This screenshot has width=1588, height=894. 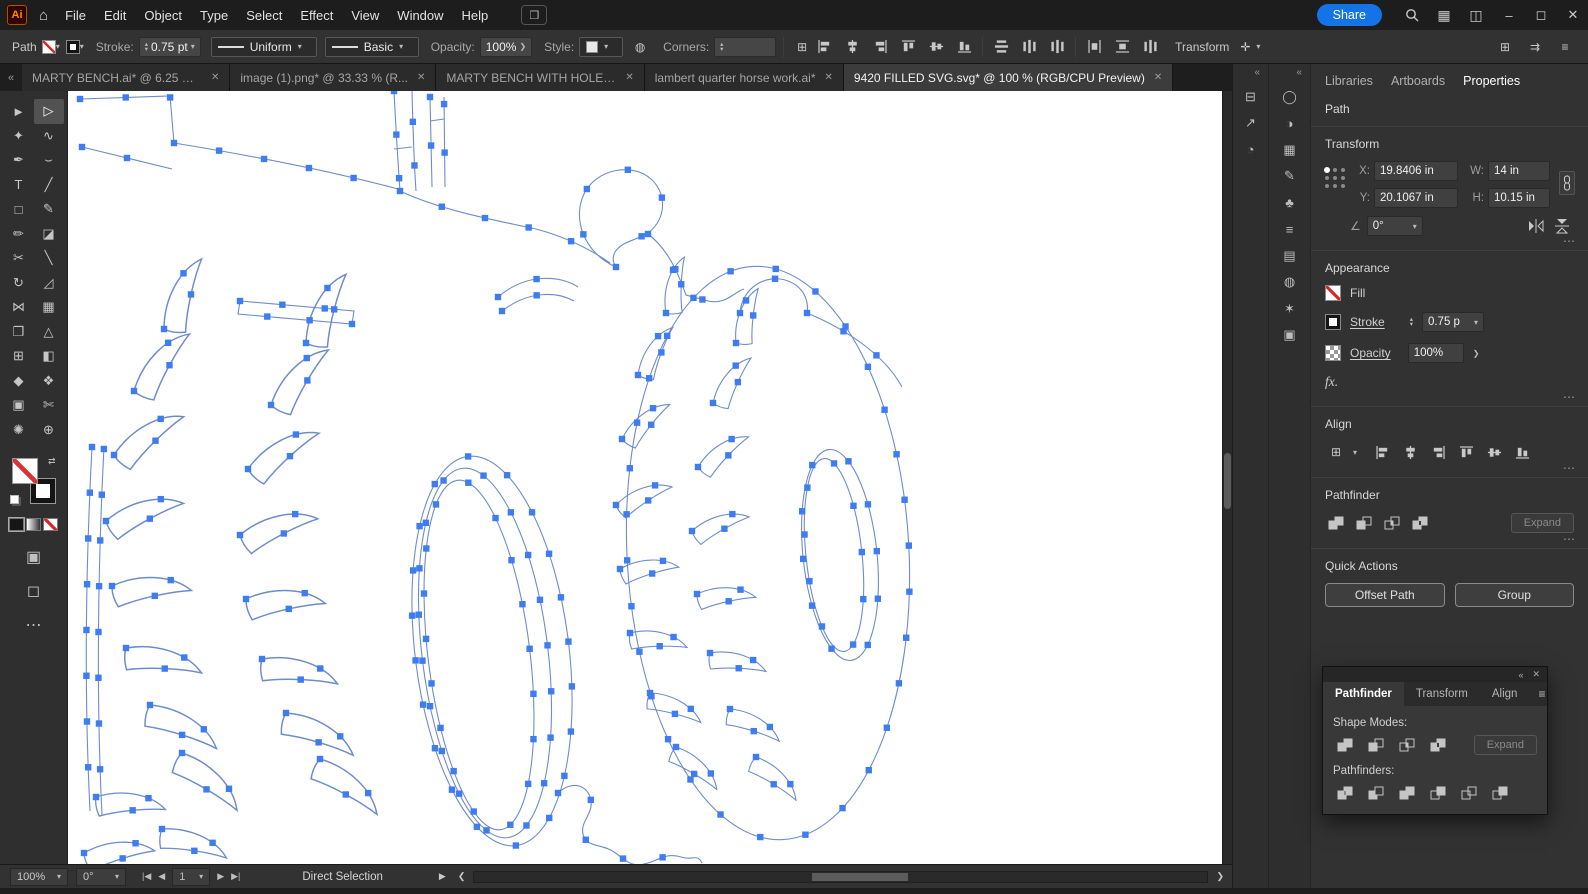 What do you see at coordinates (1094, 47) in the screenshot?
I see `horizontal-spacing-icon` at bounding box center [1094, 47].